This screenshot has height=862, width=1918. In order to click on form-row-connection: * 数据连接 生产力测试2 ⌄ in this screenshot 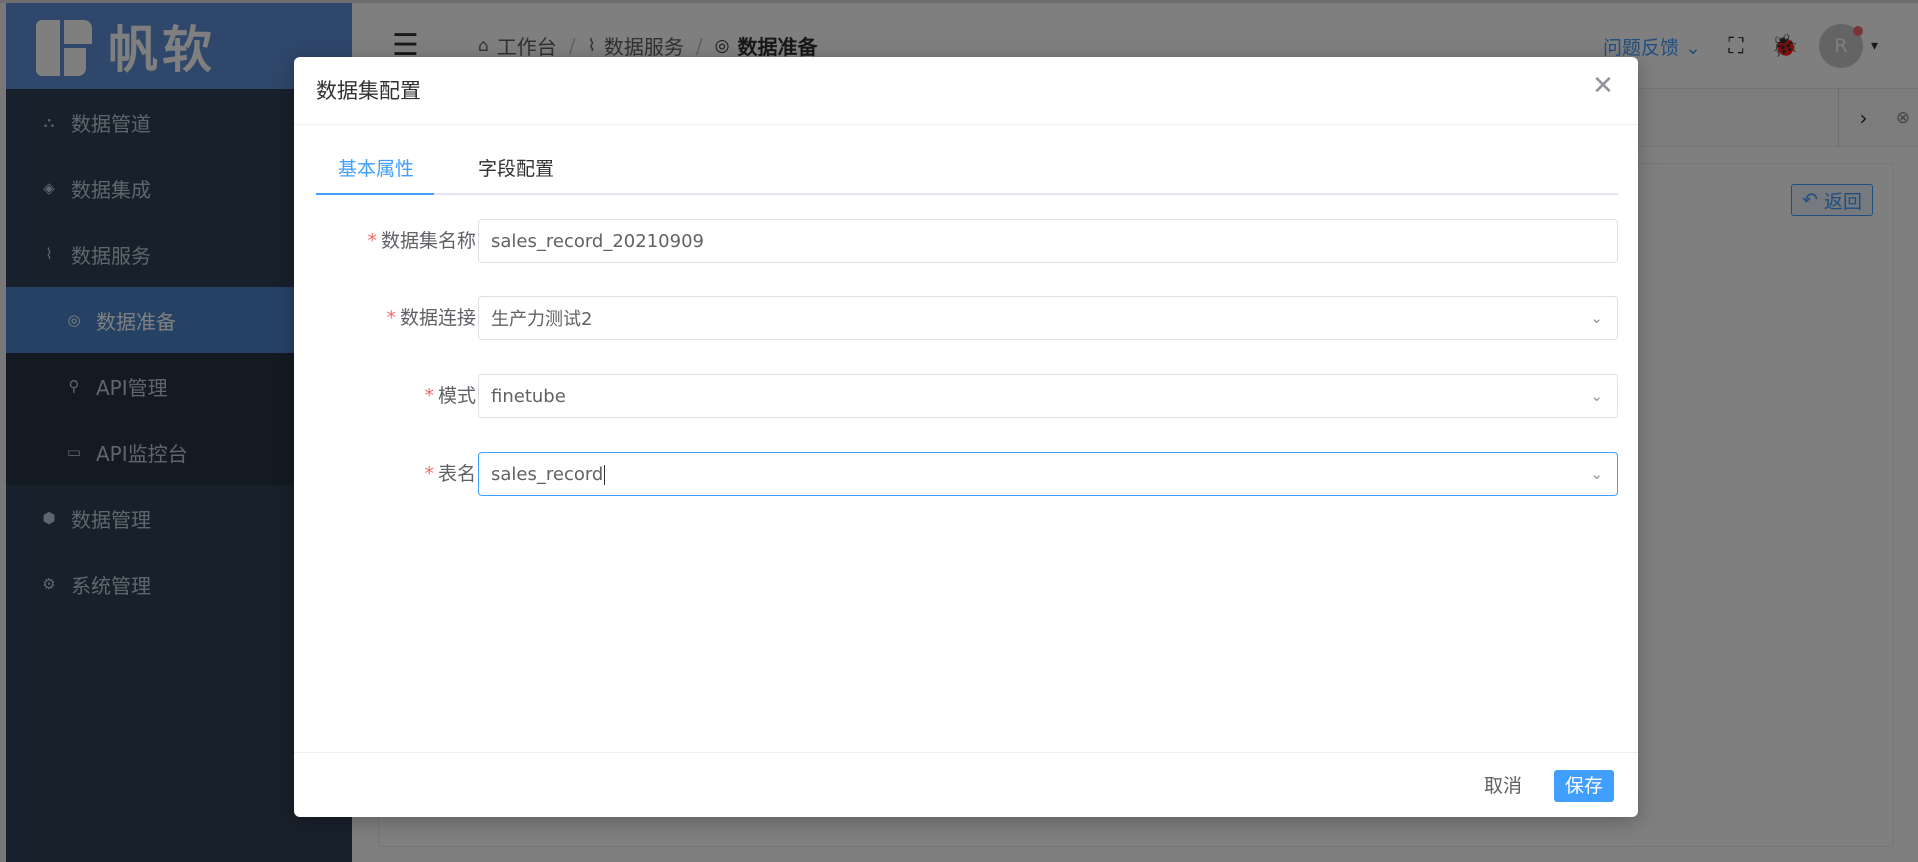, I will do `click(966, 318)`.